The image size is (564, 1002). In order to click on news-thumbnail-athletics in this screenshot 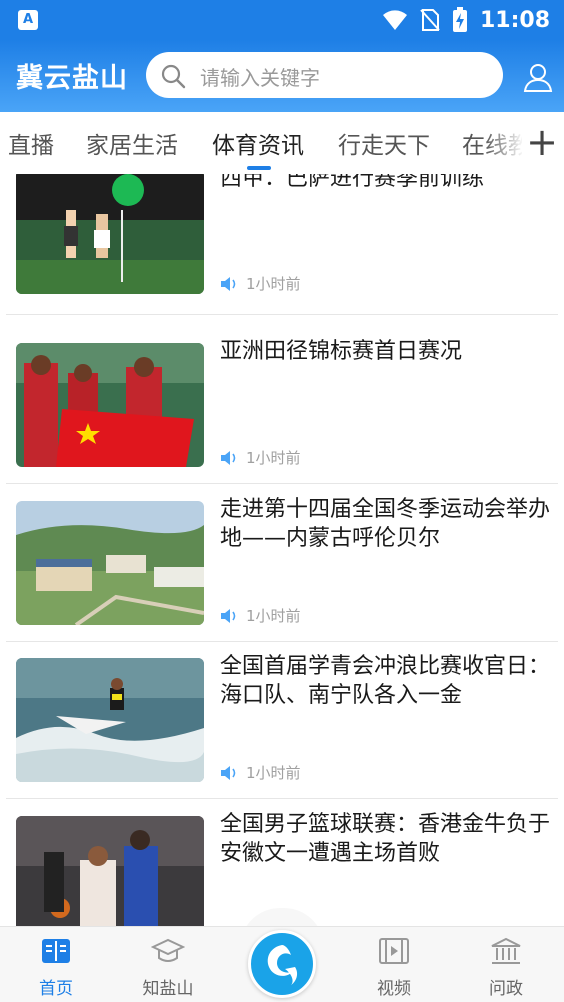, I will do `click(110, 405)`.